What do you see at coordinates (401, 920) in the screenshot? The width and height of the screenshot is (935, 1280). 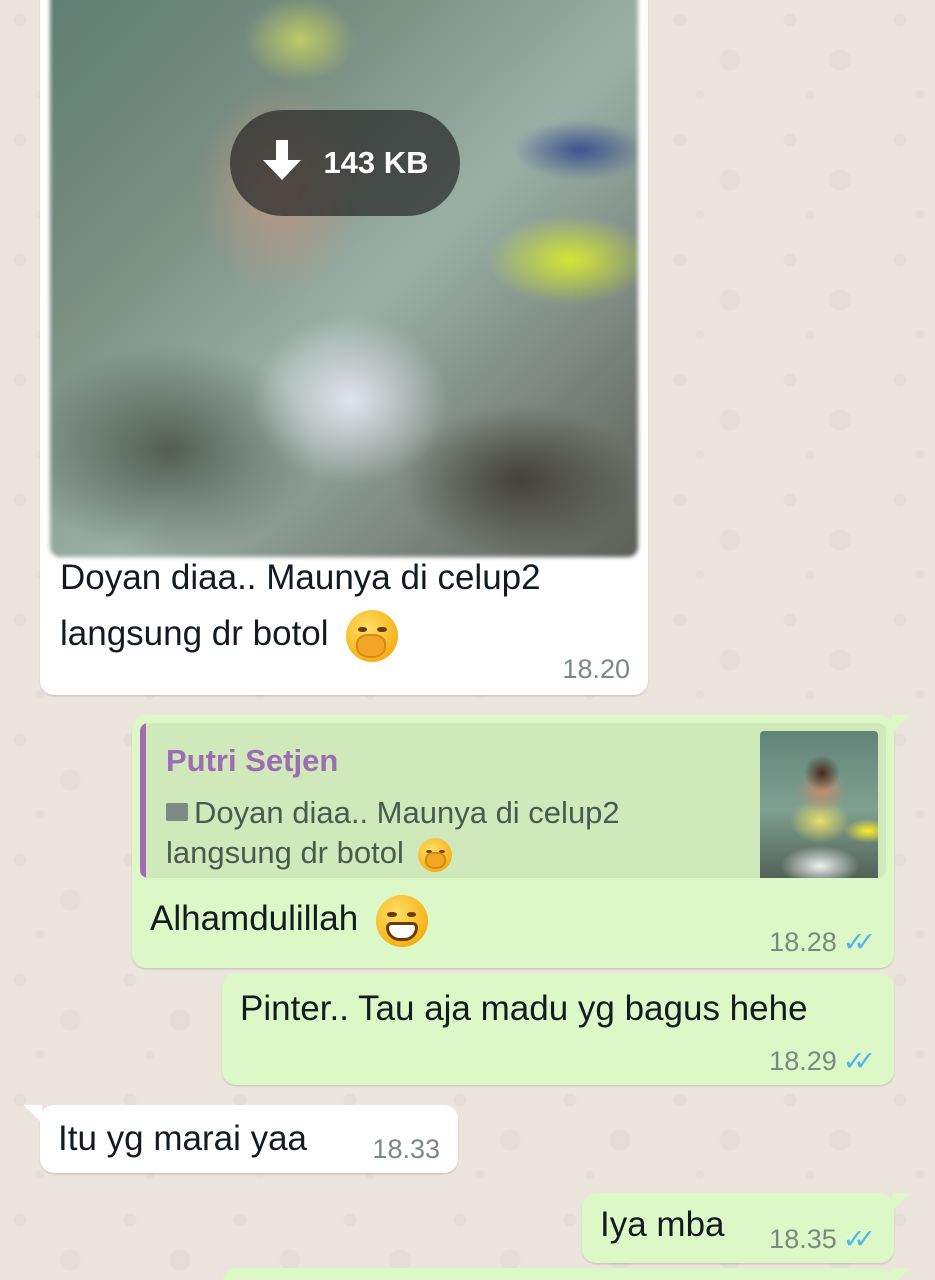 I see `grinning-face-emoji-icon` at bounding box center [401, 920].